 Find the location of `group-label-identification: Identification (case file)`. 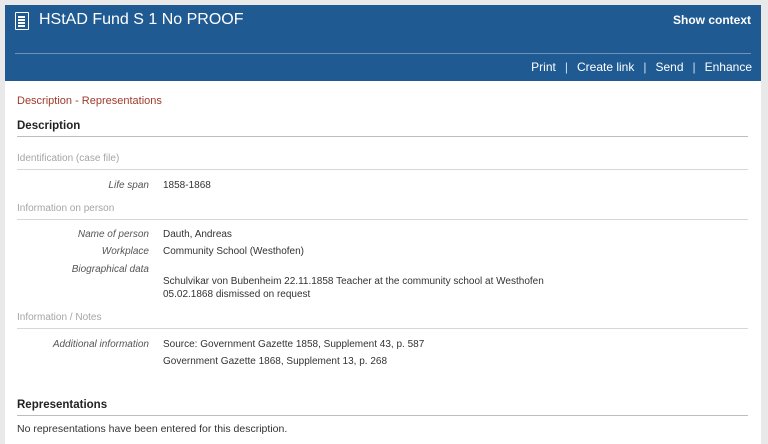

group-label-identification: Identification (case file) is located at coordinates (68, 158).